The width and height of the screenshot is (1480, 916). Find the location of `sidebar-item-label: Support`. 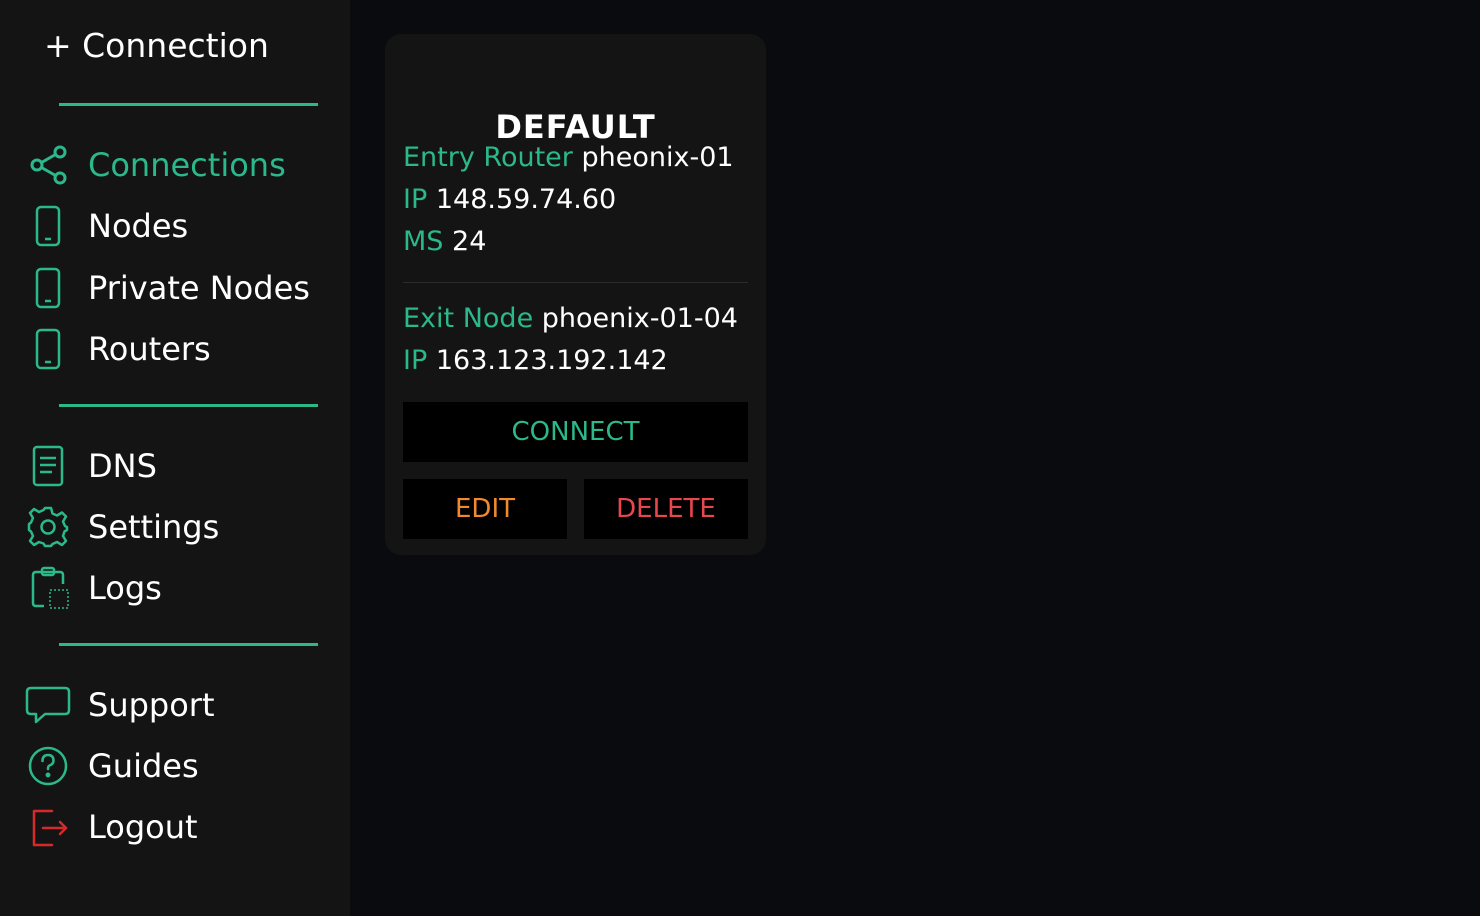

sidebar-item-label: Support is located at coordinates (151, 705).